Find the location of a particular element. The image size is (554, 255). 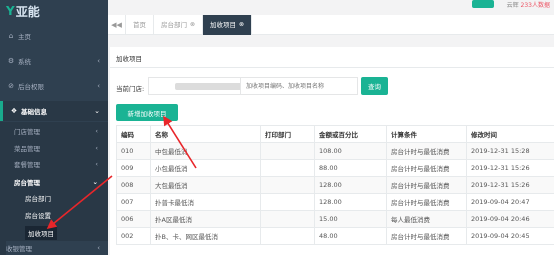

submenu-label: 套餐管理 is located at coordinates (27, 165).